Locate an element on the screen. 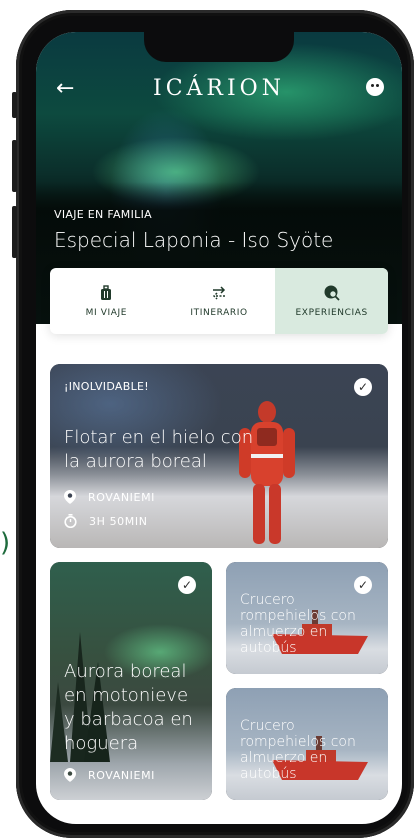  brand-logo: ICÁRION is located at coordinates (219, 88).